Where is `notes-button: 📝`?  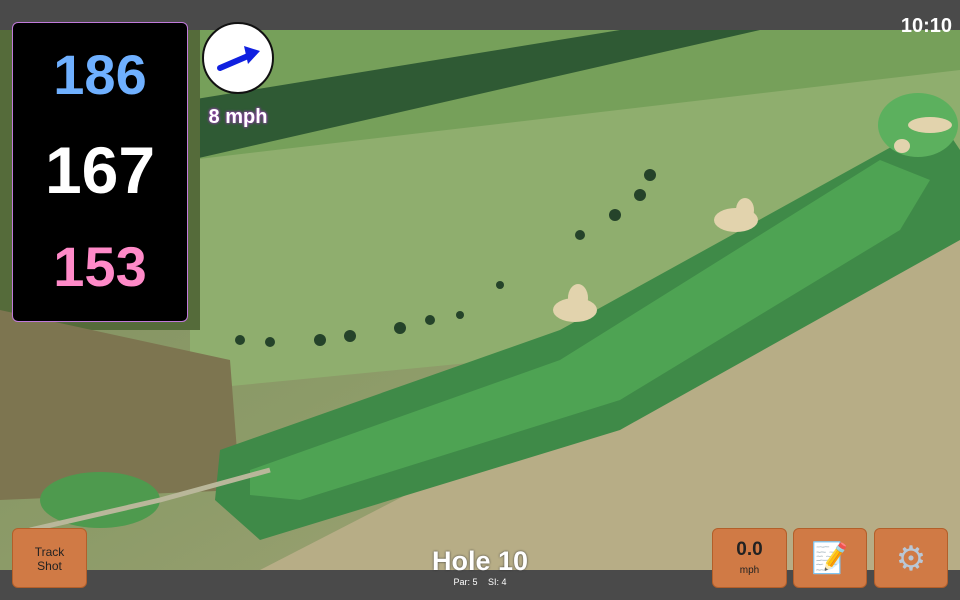 notes-button: 📝 is located at coordinates (830, 558).